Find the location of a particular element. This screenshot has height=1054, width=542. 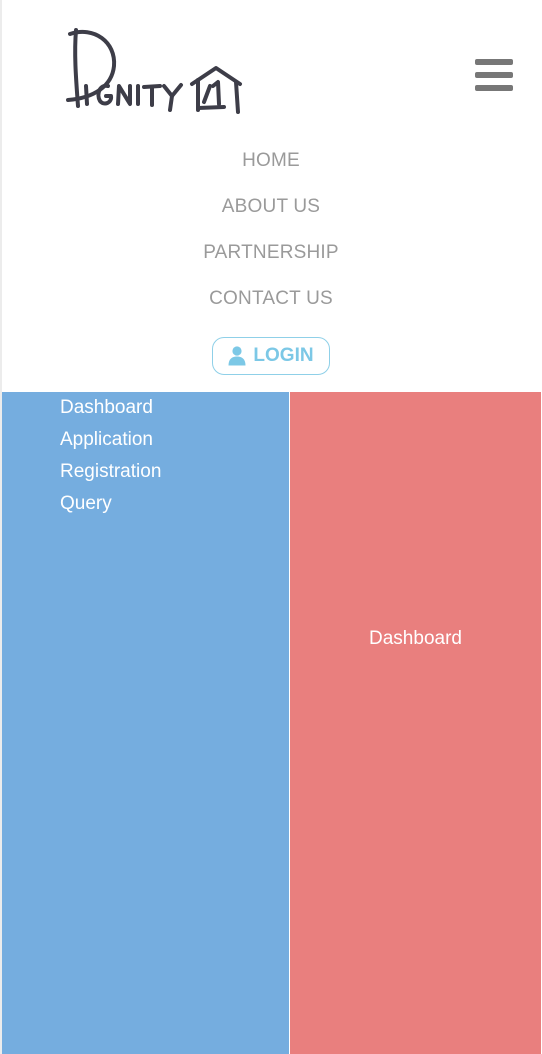

nav-link-partnership: PARTNERSHIP is located at coordinates (271, 253).